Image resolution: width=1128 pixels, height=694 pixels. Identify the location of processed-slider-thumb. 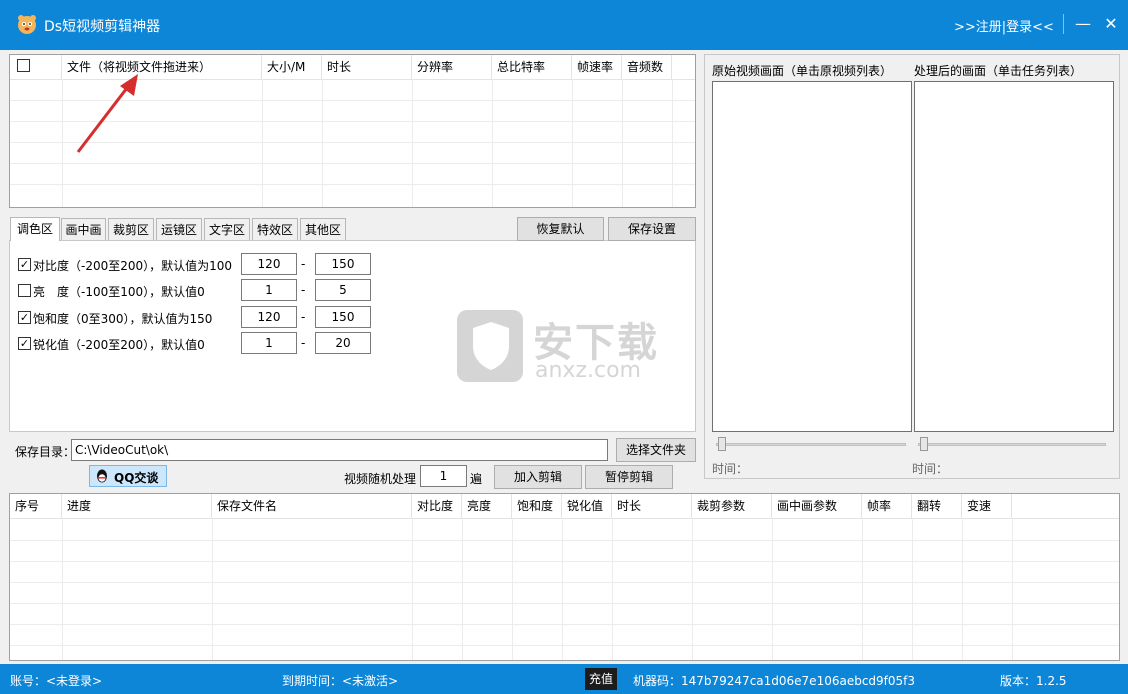
(924, 444).